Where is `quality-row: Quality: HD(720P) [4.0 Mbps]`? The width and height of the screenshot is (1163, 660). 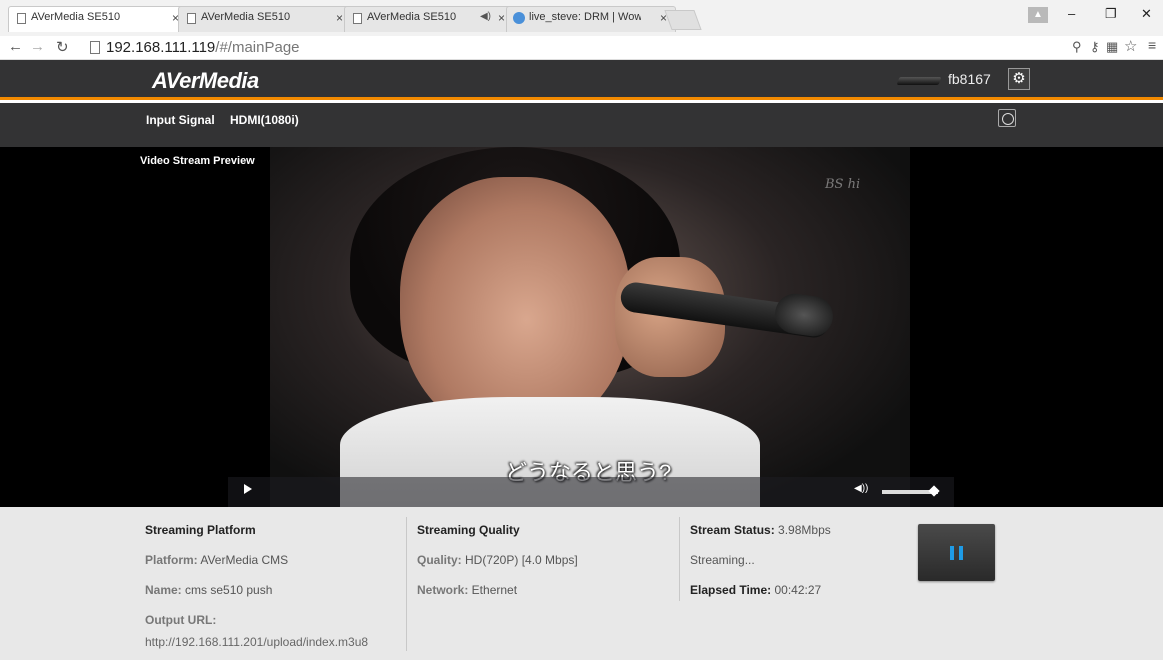
quality-row: Quality: HD(720P) [4.0 Mbps] is located at coordinates (547, 560).